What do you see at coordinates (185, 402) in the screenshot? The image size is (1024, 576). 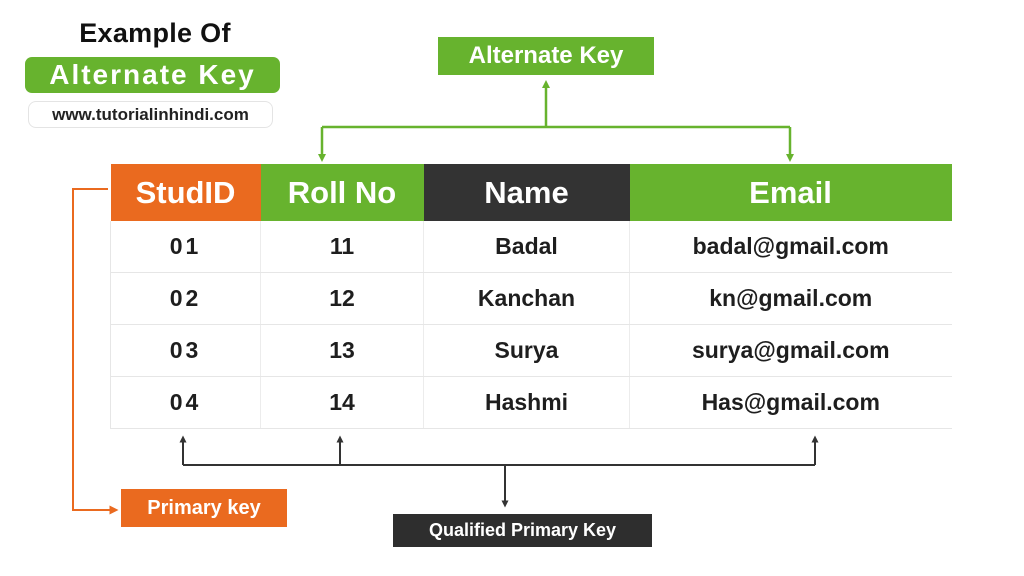 I see `cell-studid: 04` at bounding box center [185, 402].